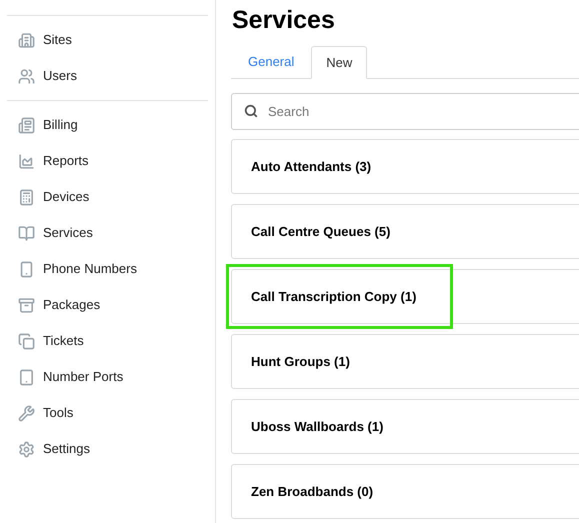 This screenshot has height=523, width=579. What do you see at coordinates (405, 491) in the screenshot?
I see `service-card: Zen Broadbands (0)` at bounding box center [405, 491].